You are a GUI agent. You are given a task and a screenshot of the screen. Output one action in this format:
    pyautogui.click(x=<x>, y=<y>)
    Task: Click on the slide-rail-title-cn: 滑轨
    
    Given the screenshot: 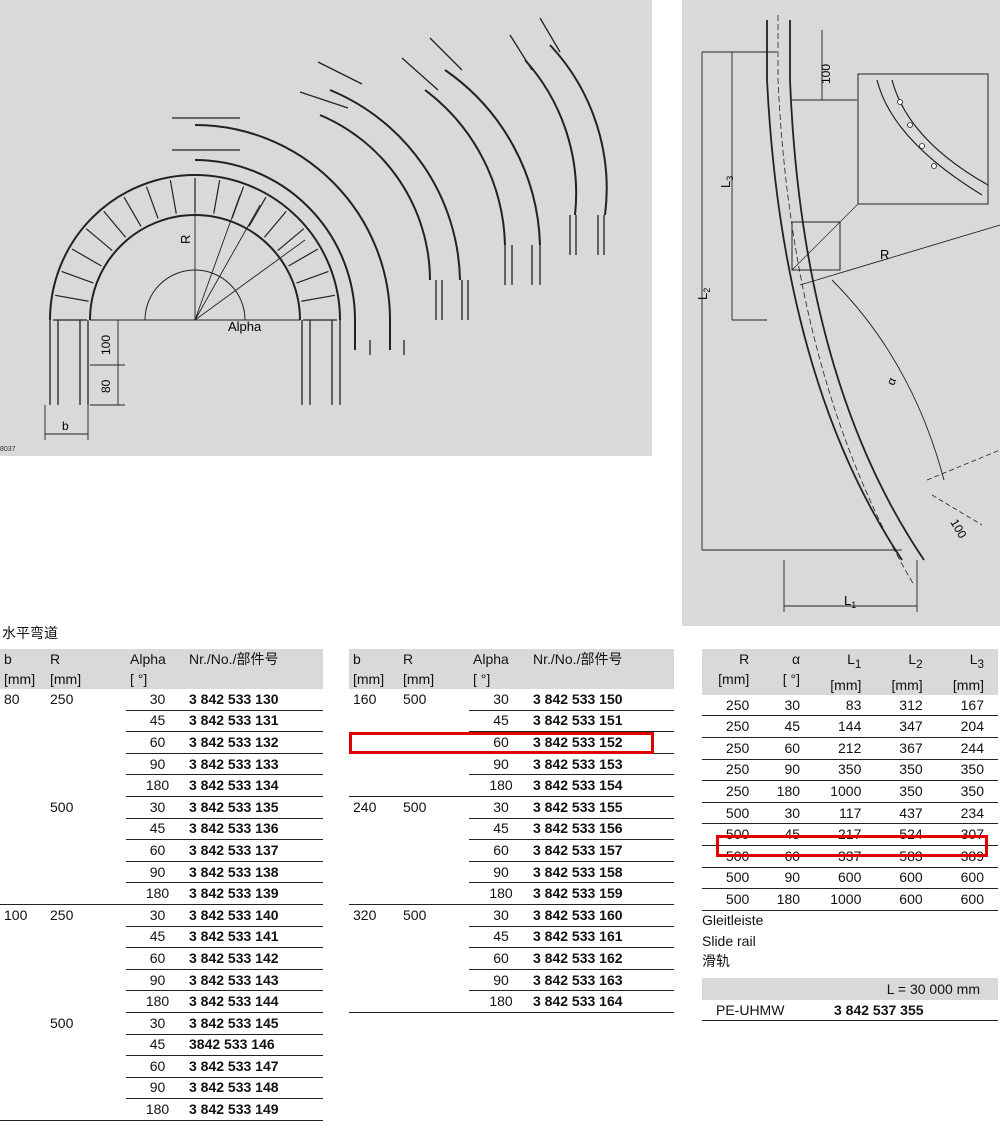 What is the action you would take?
    pyautogui.click(x=716, y=961)
    